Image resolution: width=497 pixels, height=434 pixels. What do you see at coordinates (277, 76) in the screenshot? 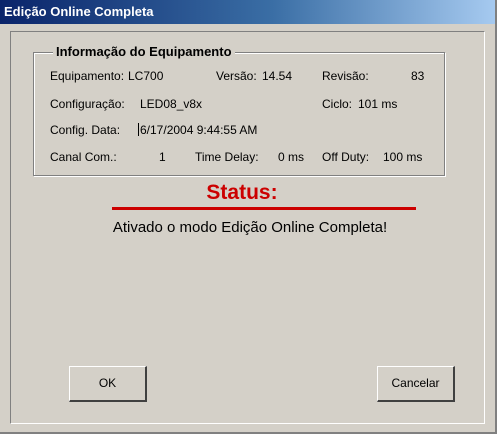
I see `versao-value: 14.54` at bounding box center [277, 76].